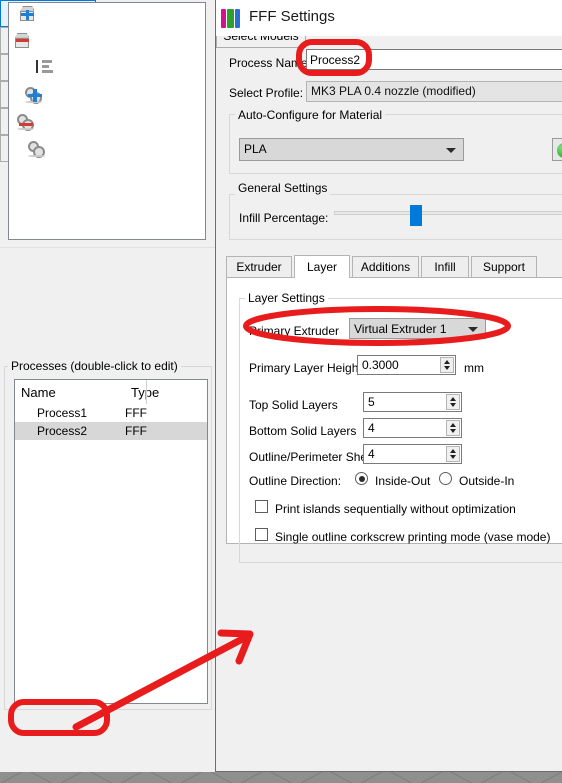 The height and width of the screenshot is (783, 562). Describe the element at coordinates (44, 67) in the screenshot. I see `arrange-icon` at that location.